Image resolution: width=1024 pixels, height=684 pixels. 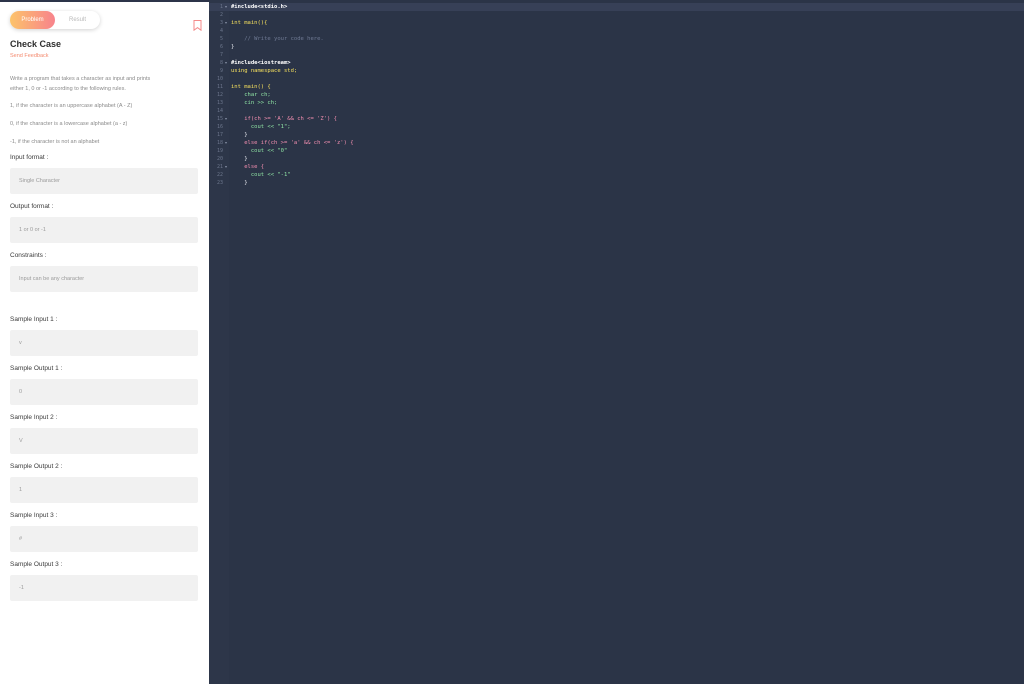 What do you see at coordinates (36, 44) in the screenshot?
I see `problem-title: Check Case` at bounding box center [36, 44].